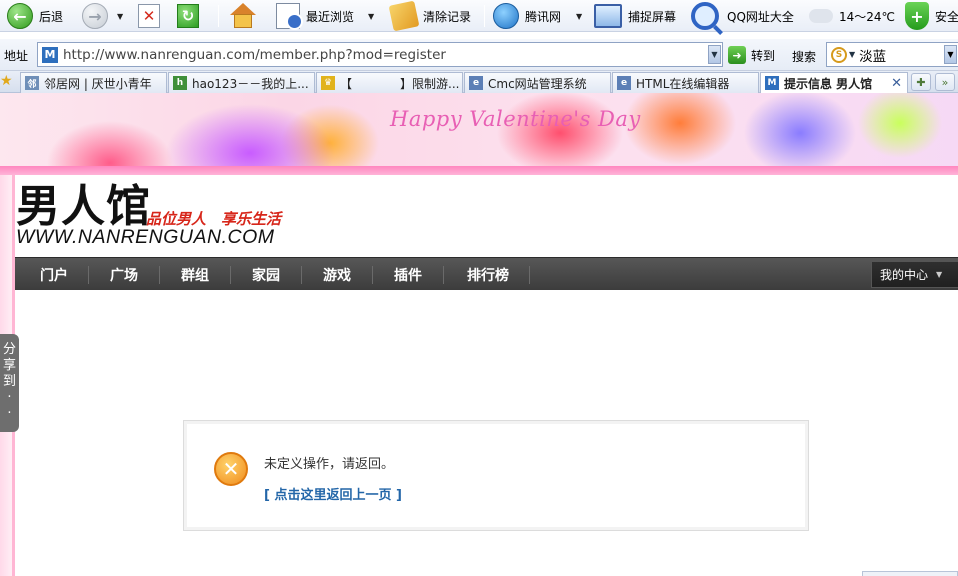  Describe the element at coordinates (772, 83) in the screenshot. I see `tab-favicon-icon: M` at that location.